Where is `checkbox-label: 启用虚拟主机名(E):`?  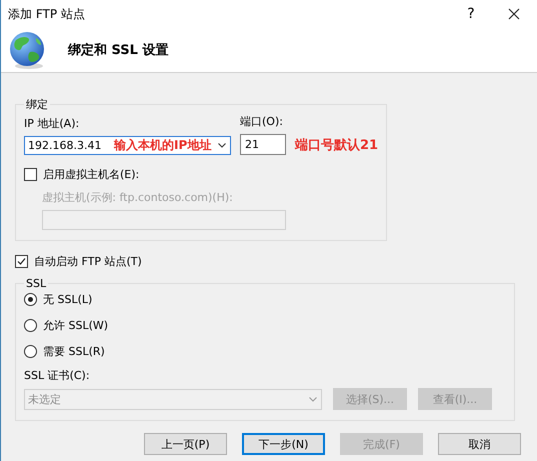
checkbox-label: 启用虚拟主机名(E): is located at coordinates (91, 174).